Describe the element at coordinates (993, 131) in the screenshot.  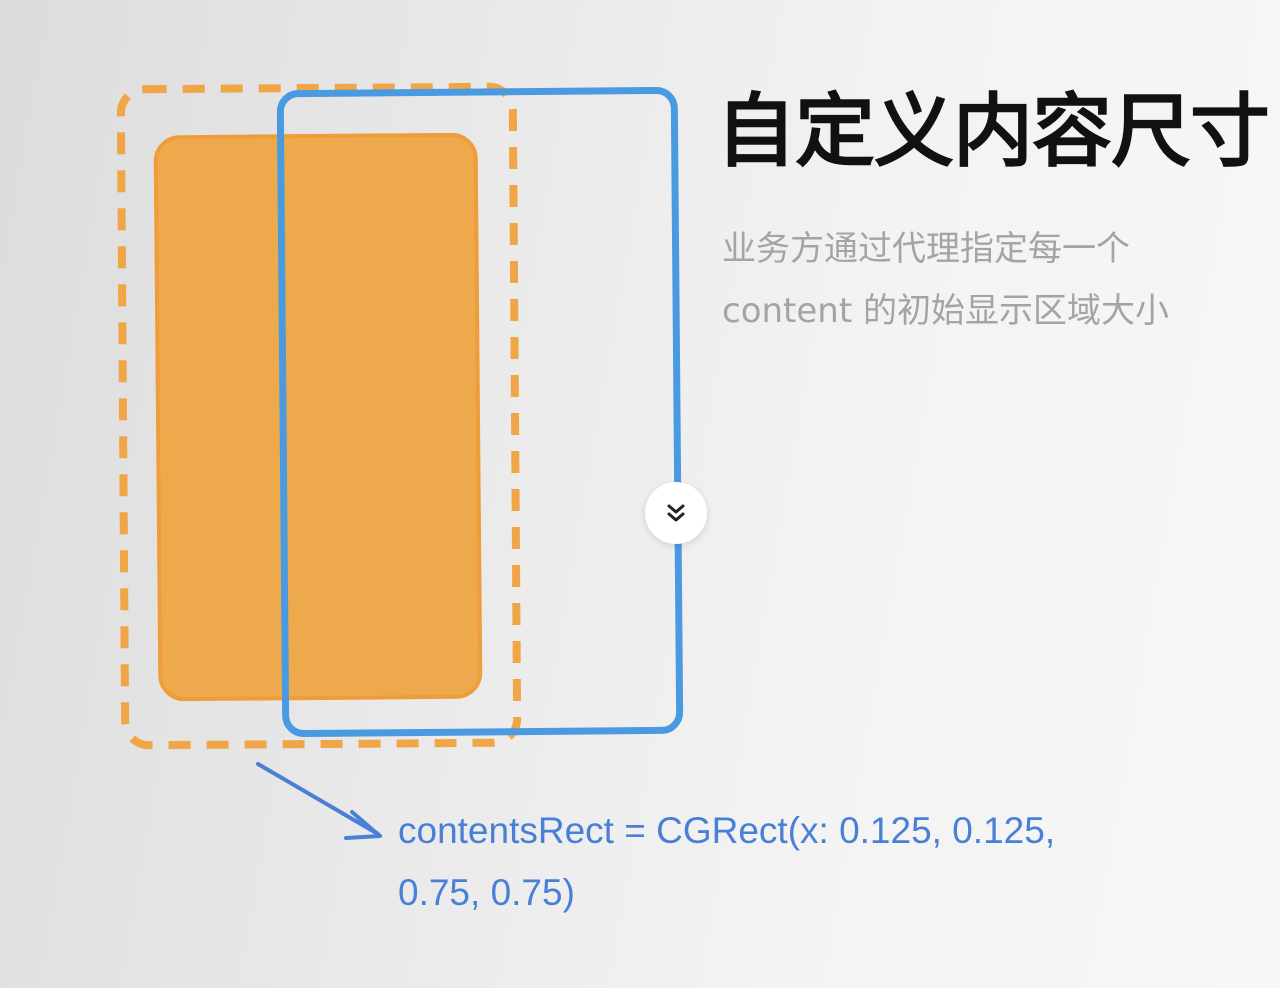
I see `page-title: 自定义内容尺寸` at that location.